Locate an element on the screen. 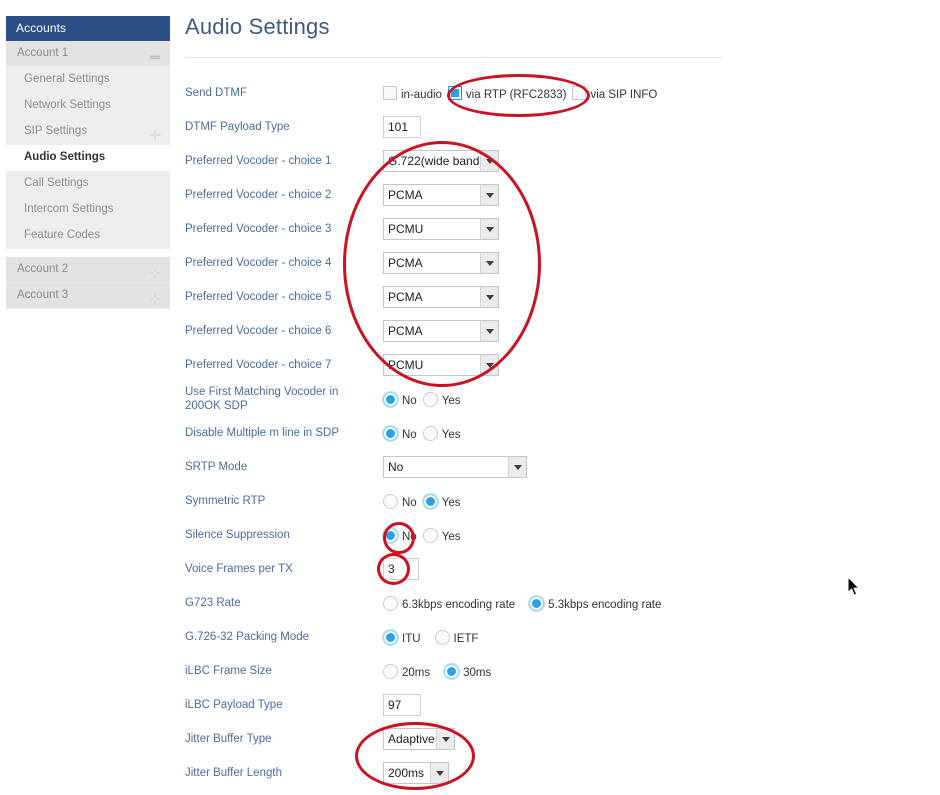 The image size is (940, 795). radio-label-silence-suppression-yes: Yes is located at coordinates (451, 537).